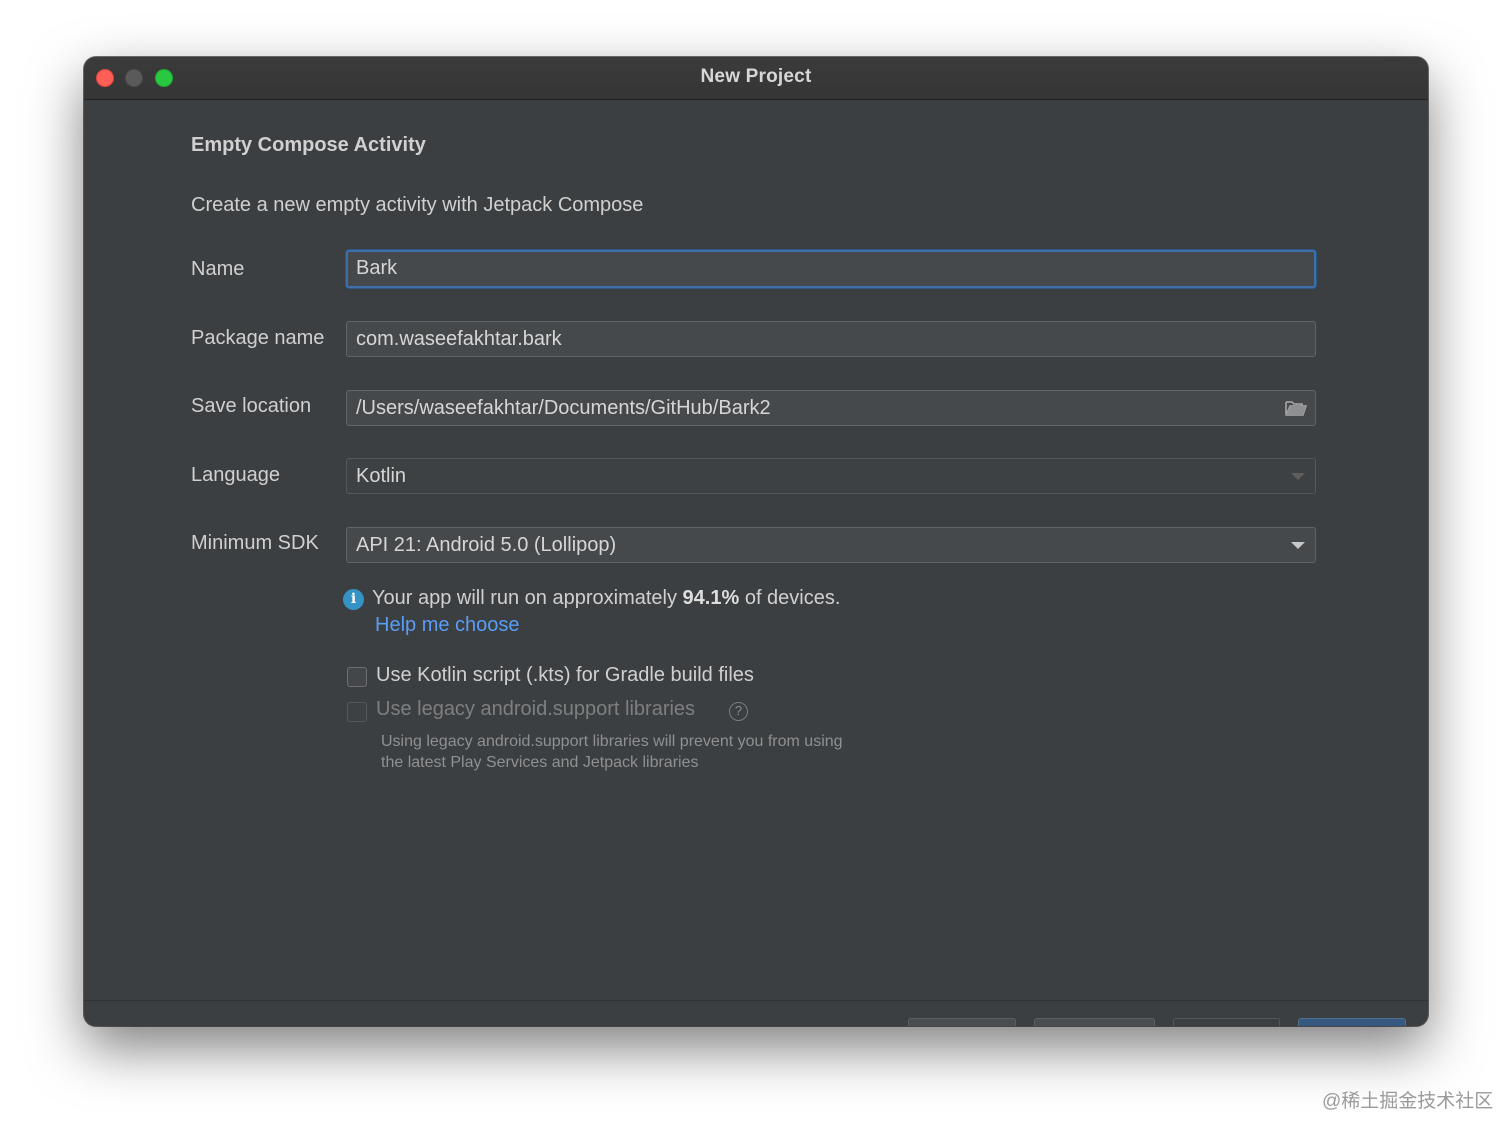 The image size is (1512, 1138). What do you see at coordinates (357, 677) in the screenshot?
I see `kotlin-script-checkbox` at bounding box center [357, 677].